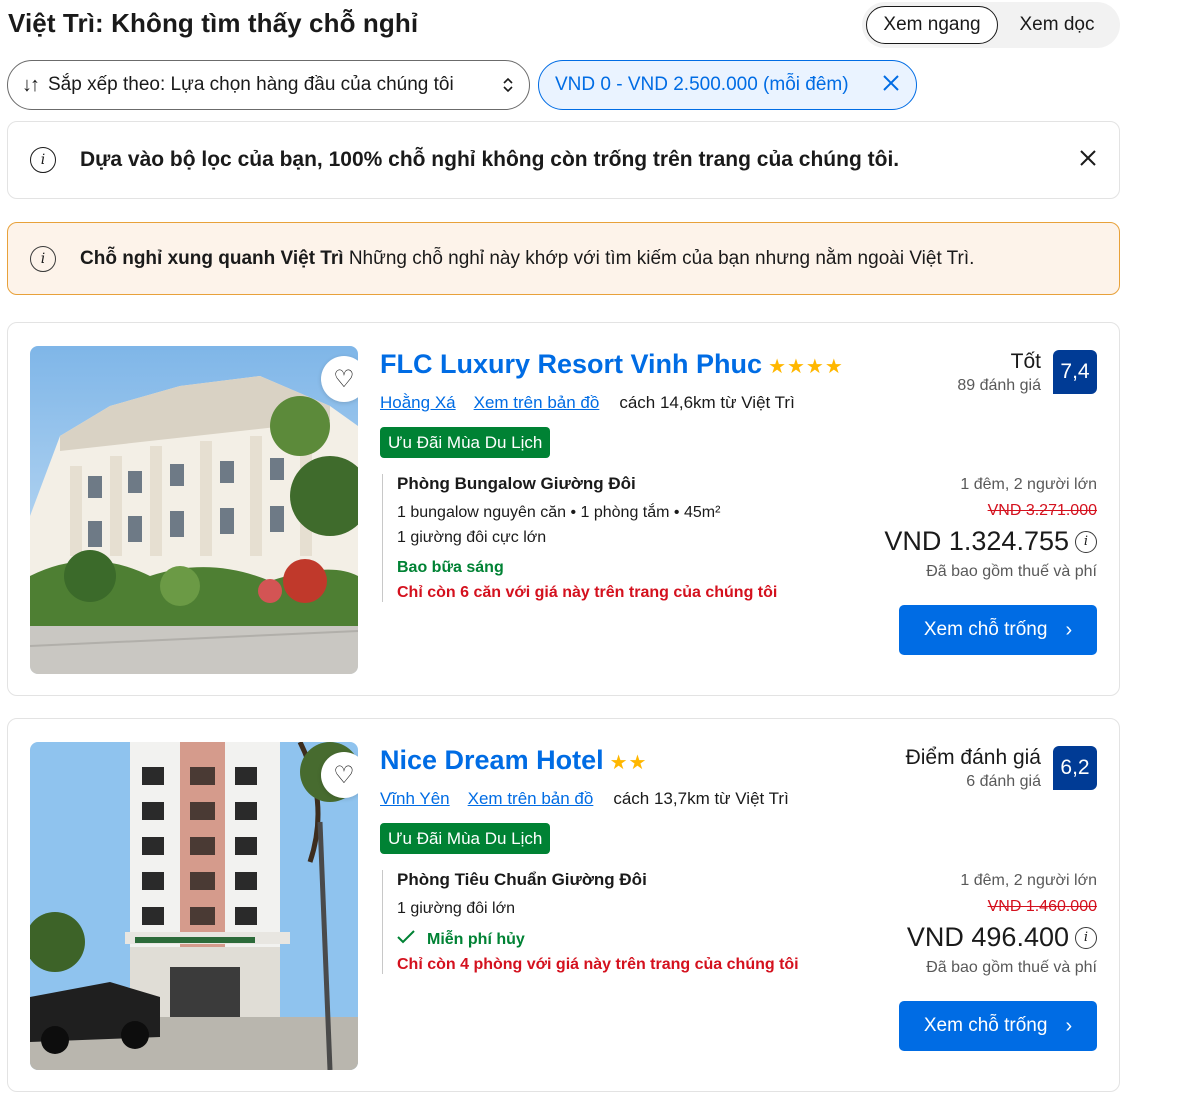 This screenshot has height=1100, width=1200. Describe the element at coordinates (508, 85) in the screenshot. I see `chevron-updown-icon` at that location.